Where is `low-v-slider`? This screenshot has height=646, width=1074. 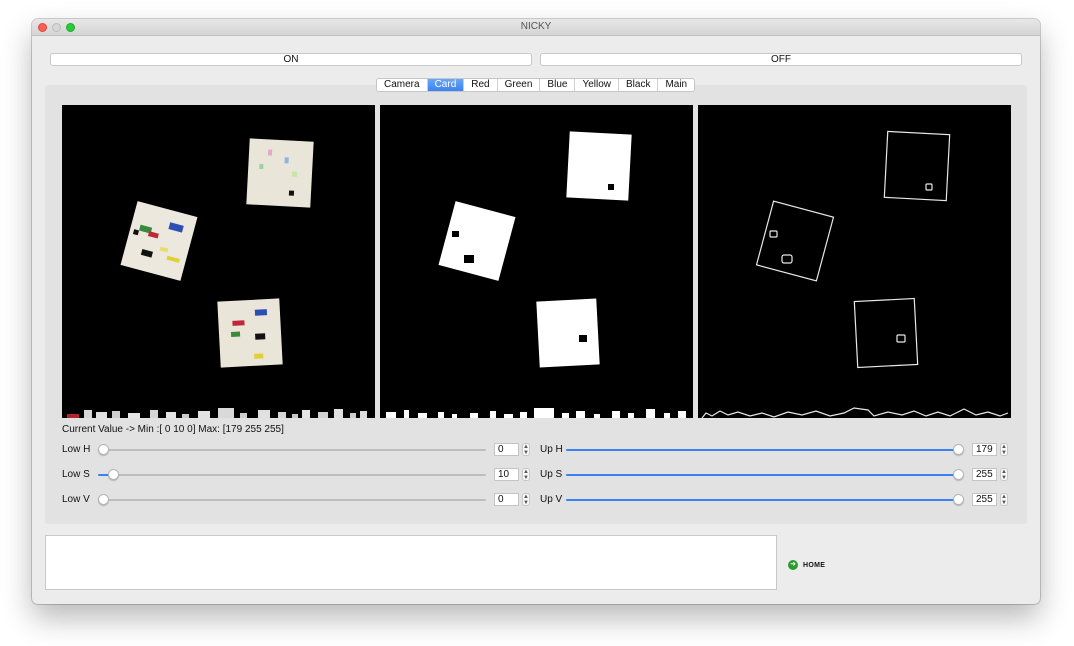
low-v-slider is located at coordinates (292, 499).